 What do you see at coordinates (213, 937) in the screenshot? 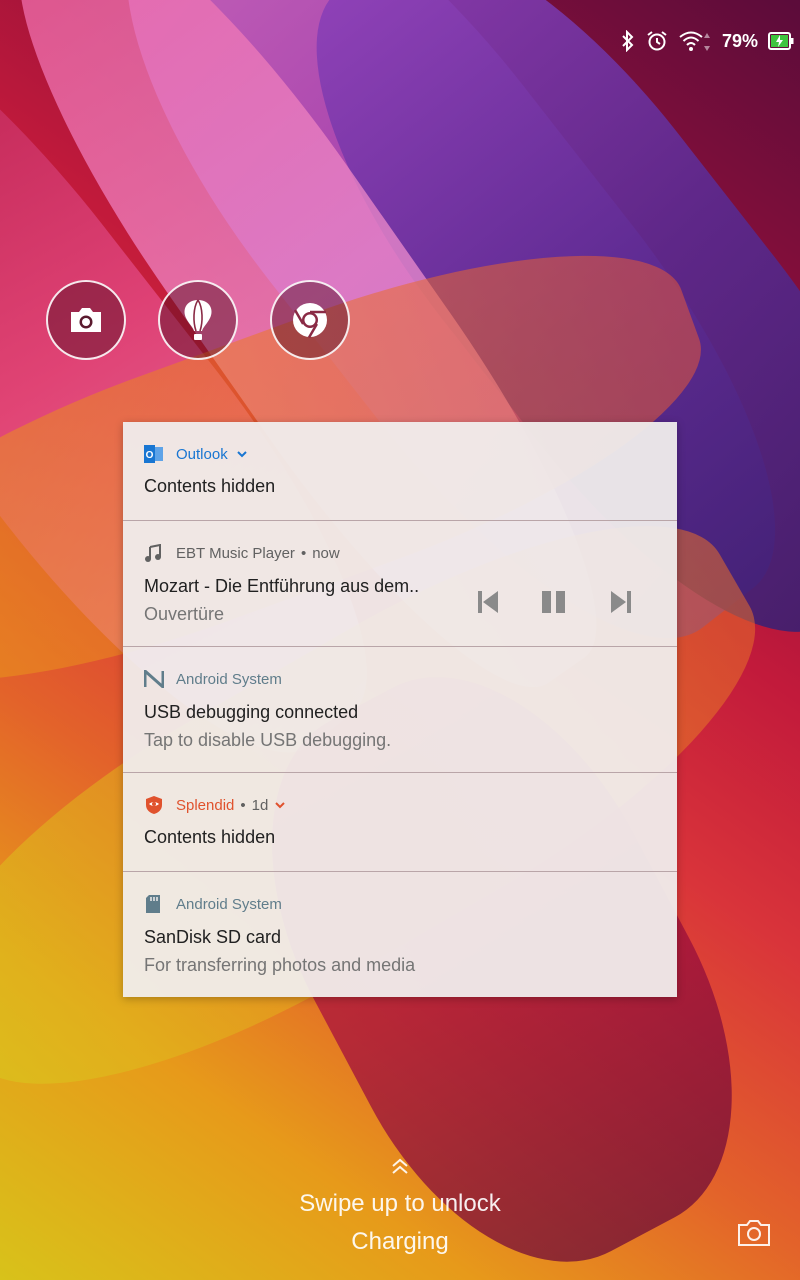
I see `notification-title: SanDisk SD card` at bounding box center [213, 937].